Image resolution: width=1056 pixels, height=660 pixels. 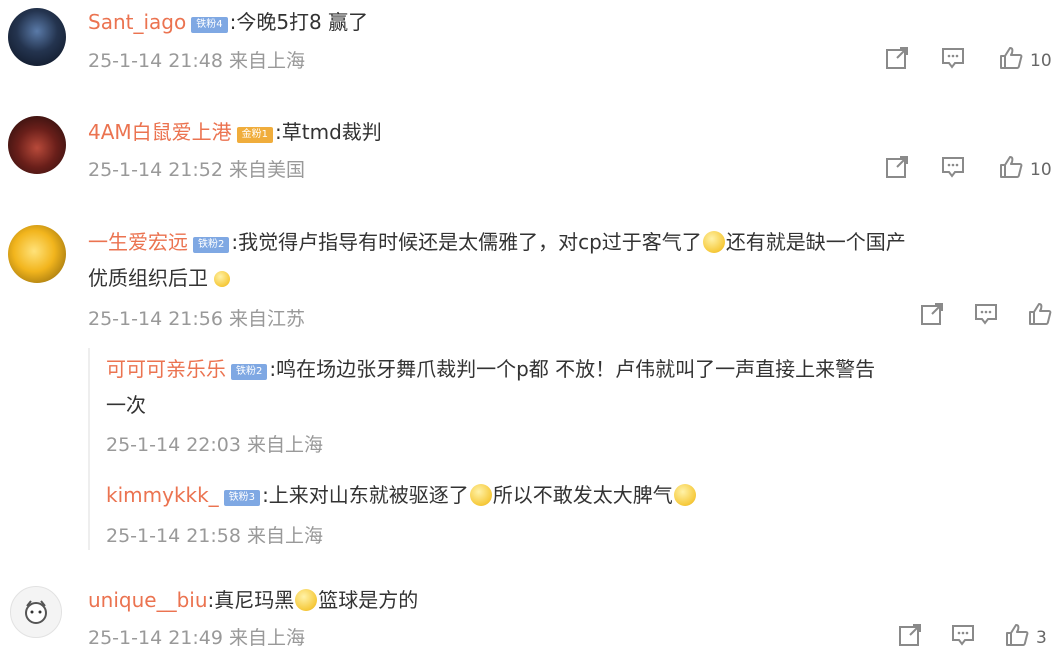 What do you see at coordinates (815, 242) in the screenshot?
I see `comment-text-continued: 还有就是缺一个国产` at bounding box center [815, 242].